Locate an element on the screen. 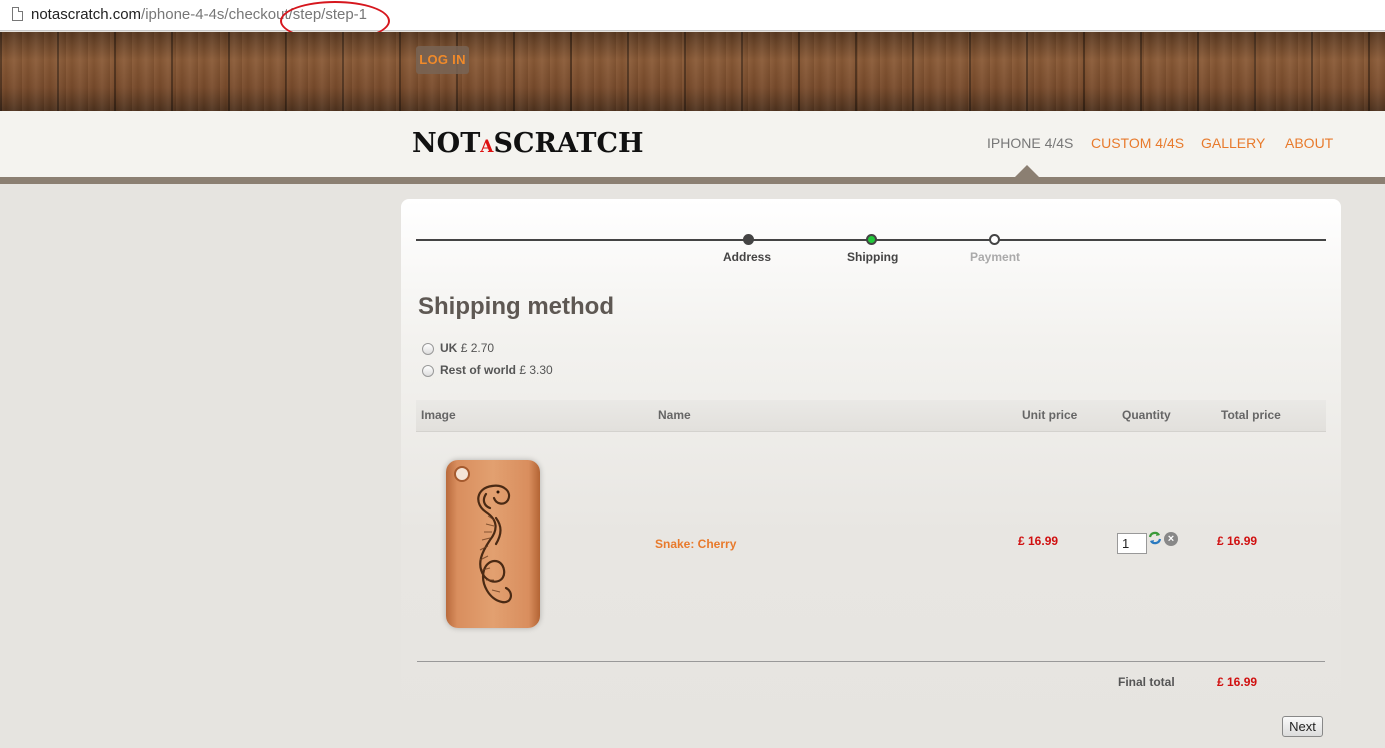  logo-text-not: NOT is located at coordinates (446, 143).